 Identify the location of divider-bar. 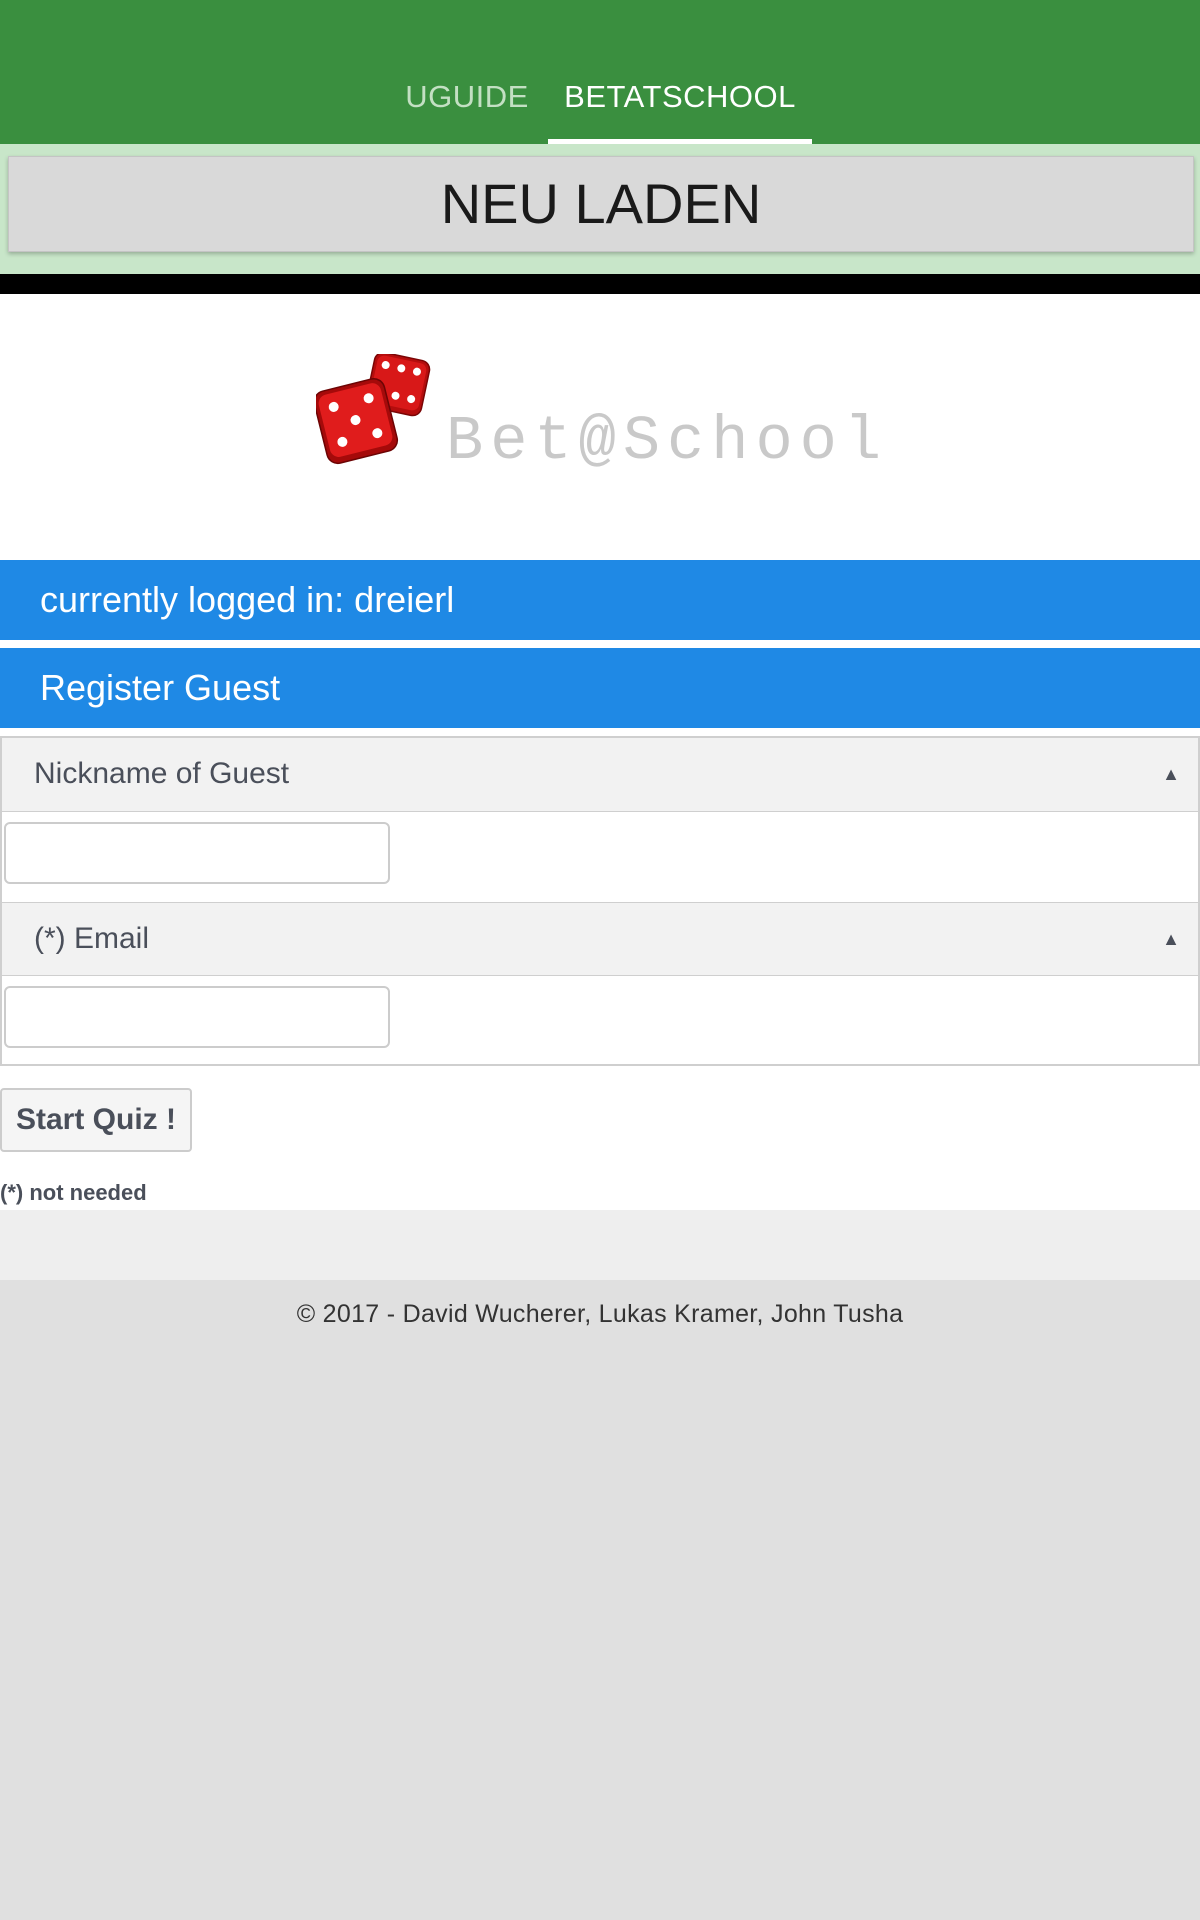
(600, 284).